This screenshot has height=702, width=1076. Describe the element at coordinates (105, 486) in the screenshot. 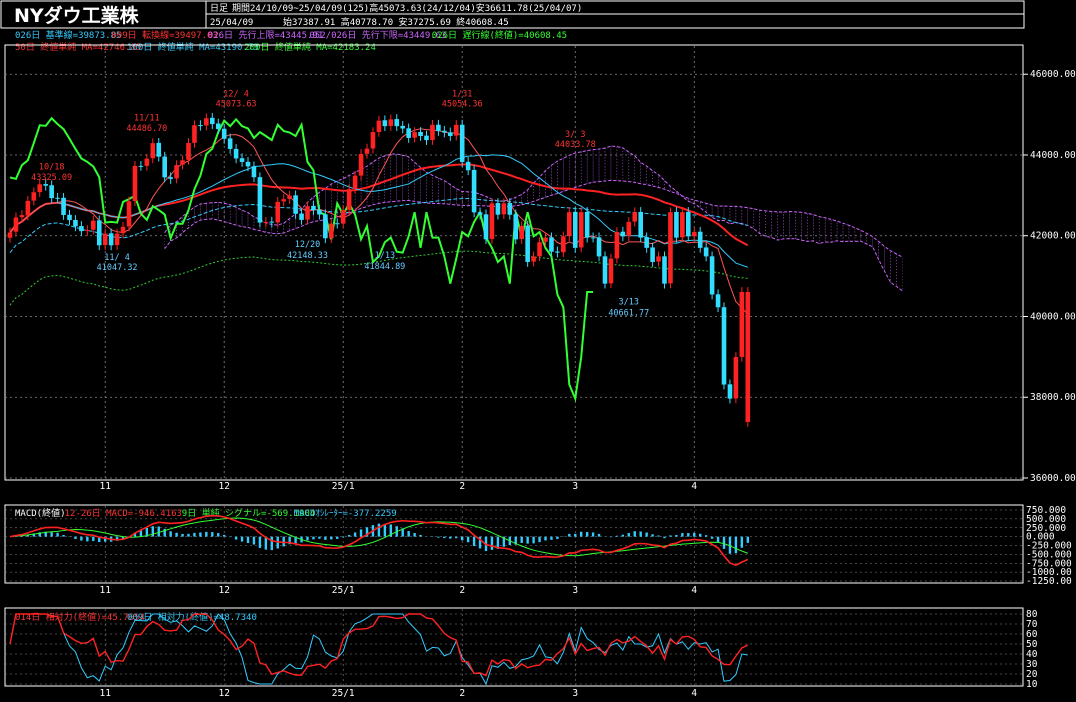

I see `x-tick-label: 11` at that location.